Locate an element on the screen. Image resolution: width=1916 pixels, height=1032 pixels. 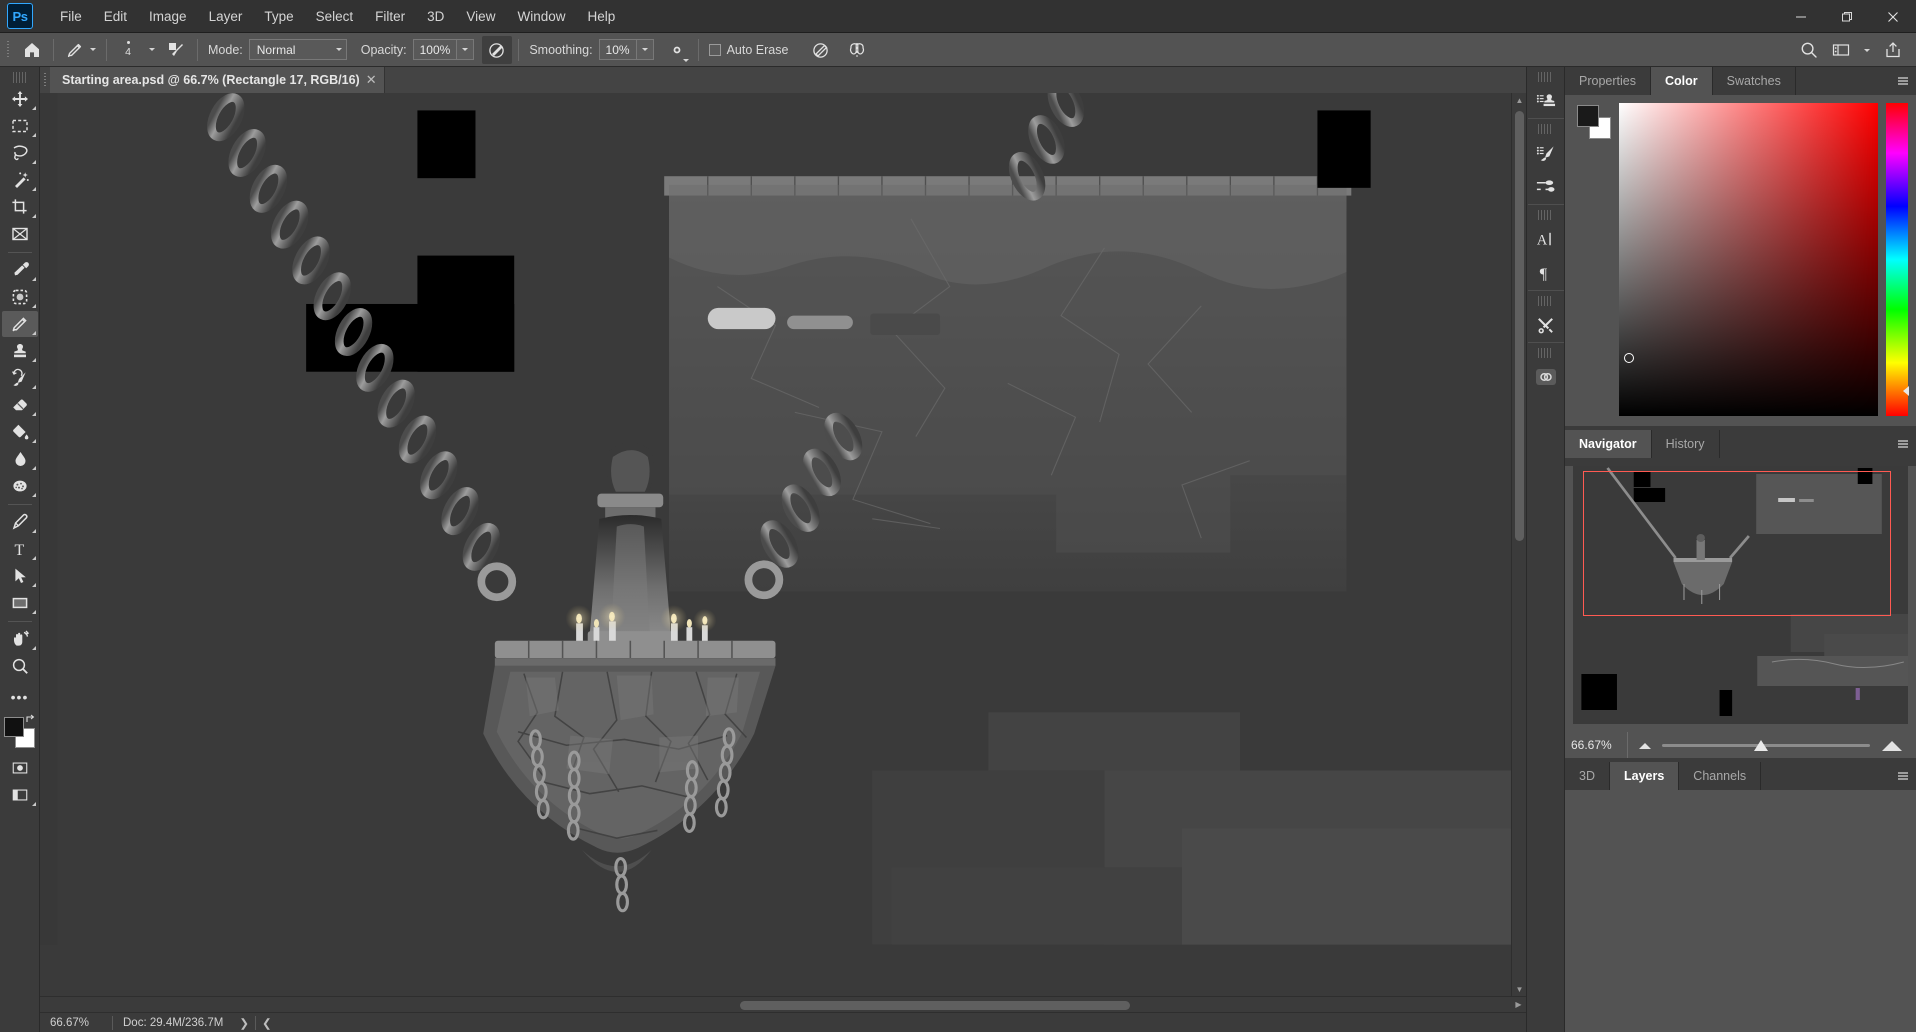
opacity-stepper: 100% is located at coordinates (443, 49).